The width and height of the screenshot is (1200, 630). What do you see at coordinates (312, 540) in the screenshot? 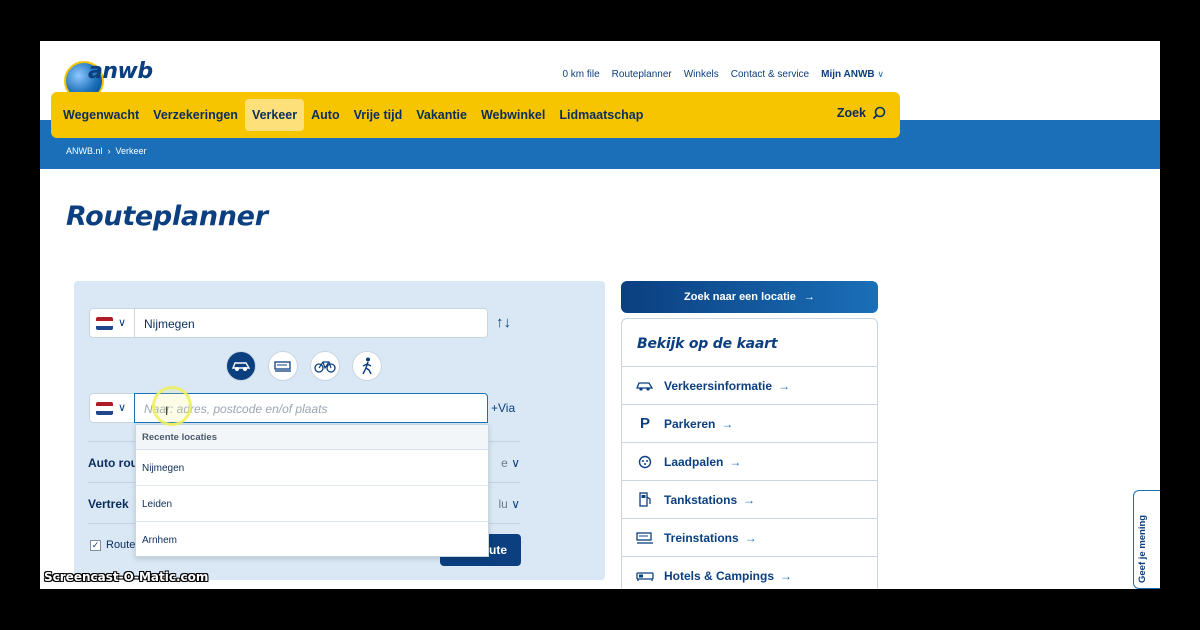
I see `dropdown-item: Arnhem` at bounding box center [312, 540].